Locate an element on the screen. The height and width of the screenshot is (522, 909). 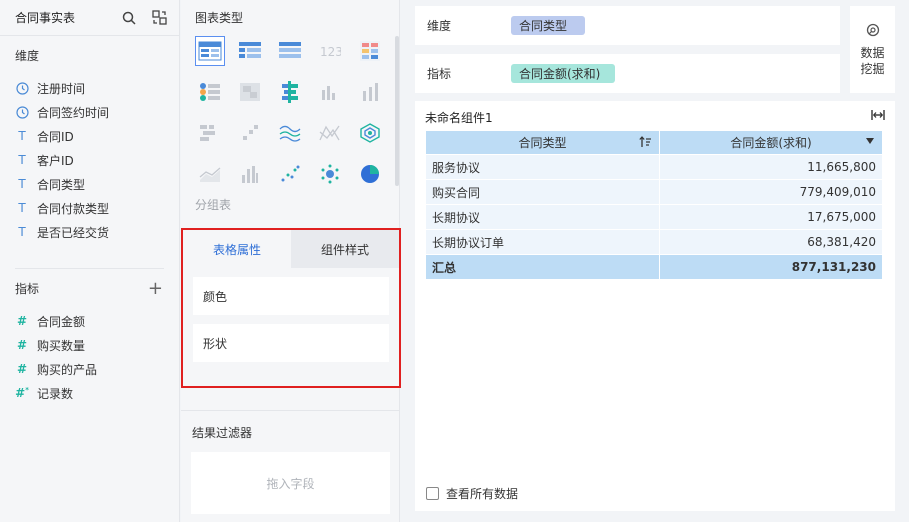
chart-type-indicator-list-icon is located at coordinates (210, 92).